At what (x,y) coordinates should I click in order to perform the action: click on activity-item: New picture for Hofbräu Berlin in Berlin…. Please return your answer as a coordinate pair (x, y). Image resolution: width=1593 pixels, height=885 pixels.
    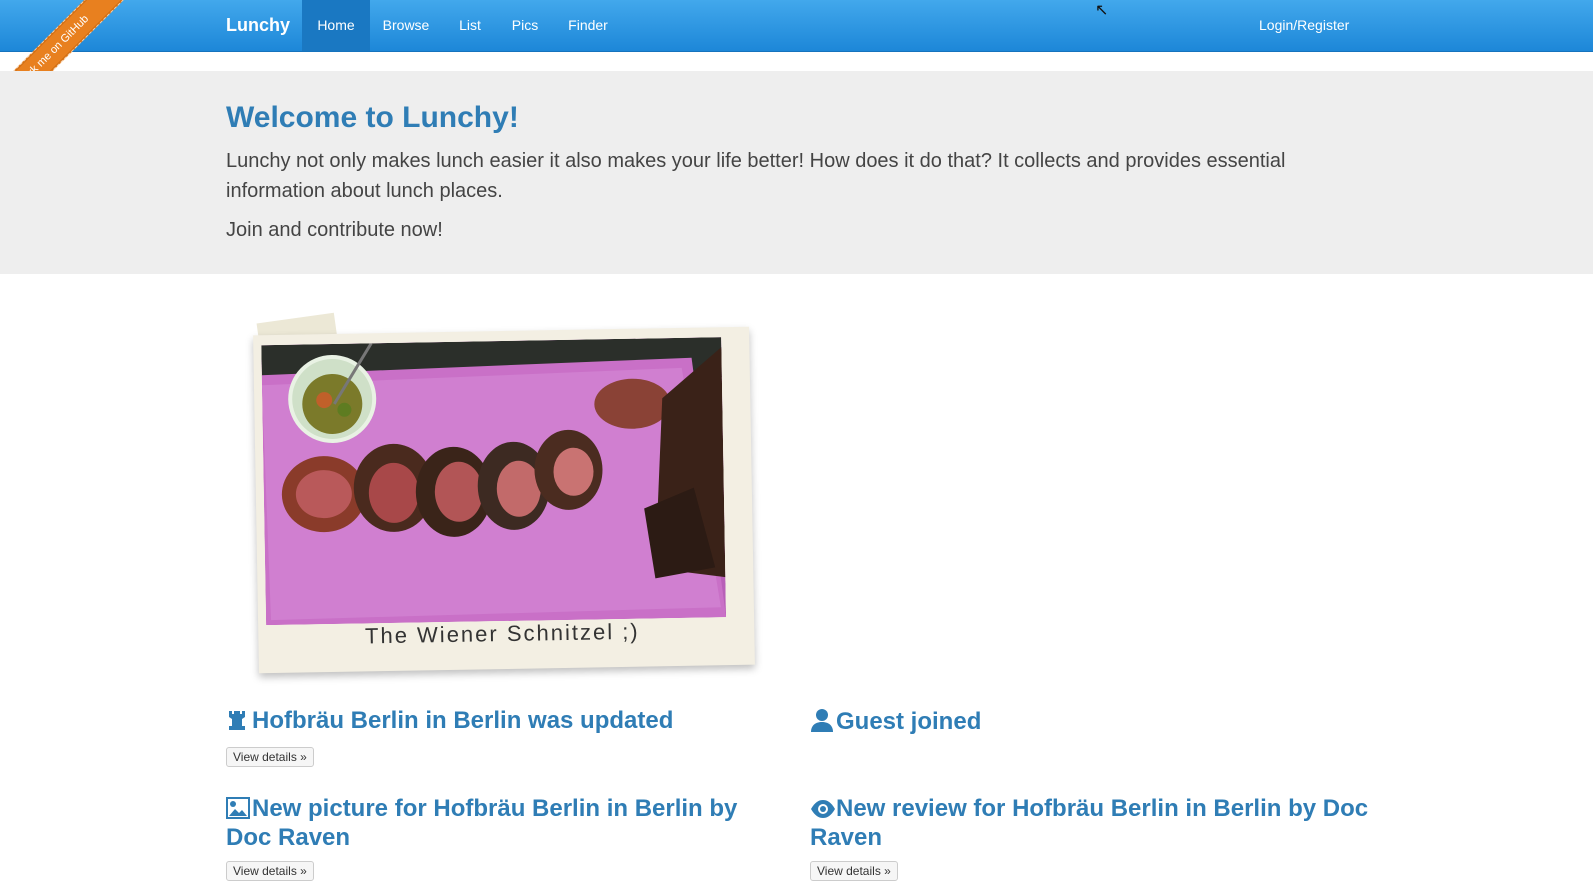
    Looking at the image, I should click on (506, 838).